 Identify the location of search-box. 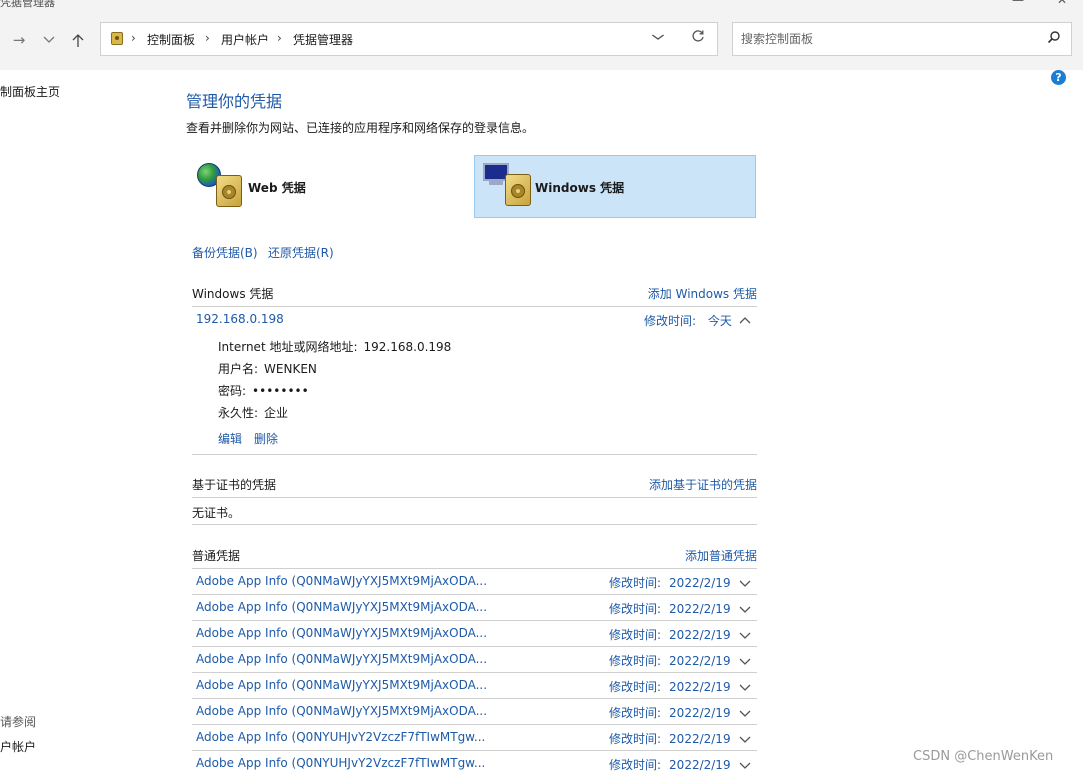
(902, 39).